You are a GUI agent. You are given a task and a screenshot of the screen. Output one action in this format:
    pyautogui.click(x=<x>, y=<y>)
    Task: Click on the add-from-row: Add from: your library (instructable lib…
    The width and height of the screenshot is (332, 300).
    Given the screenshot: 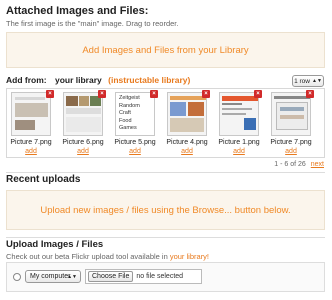 What is the action you would take?
    pyautogui.click(x=98, y=80)
    